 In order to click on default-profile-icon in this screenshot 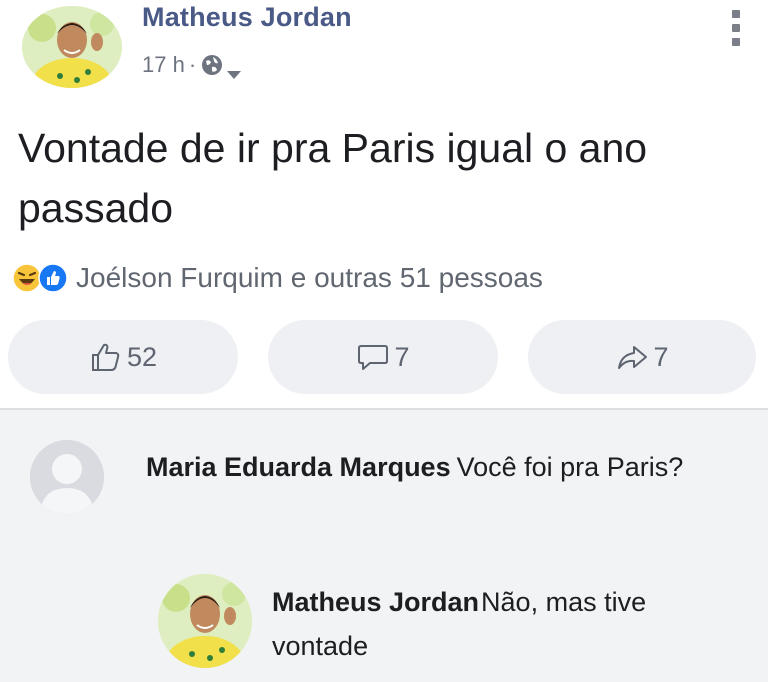, I will do `click(67, 477)`.